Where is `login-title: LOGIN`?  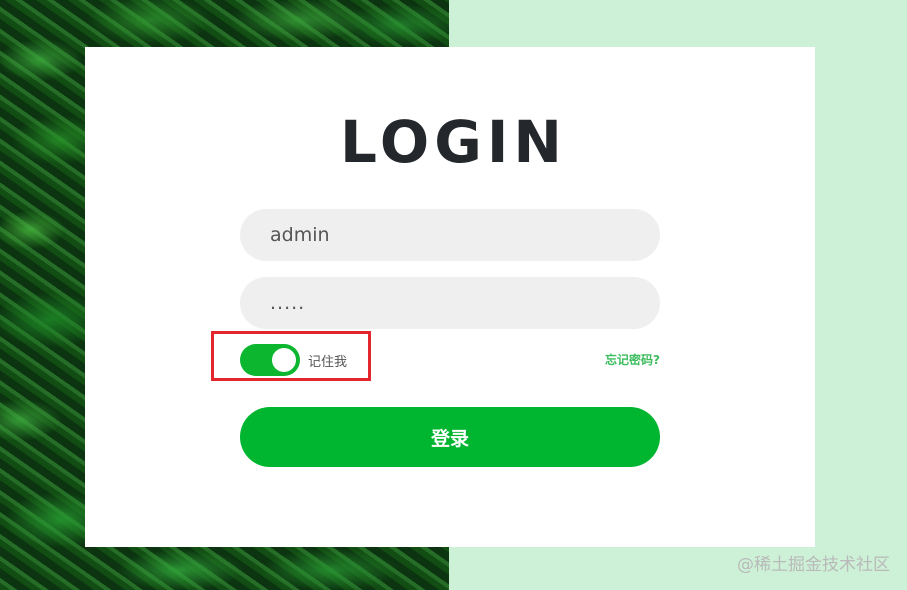
login-title: LOGIN is located at coordinates (453, 142).